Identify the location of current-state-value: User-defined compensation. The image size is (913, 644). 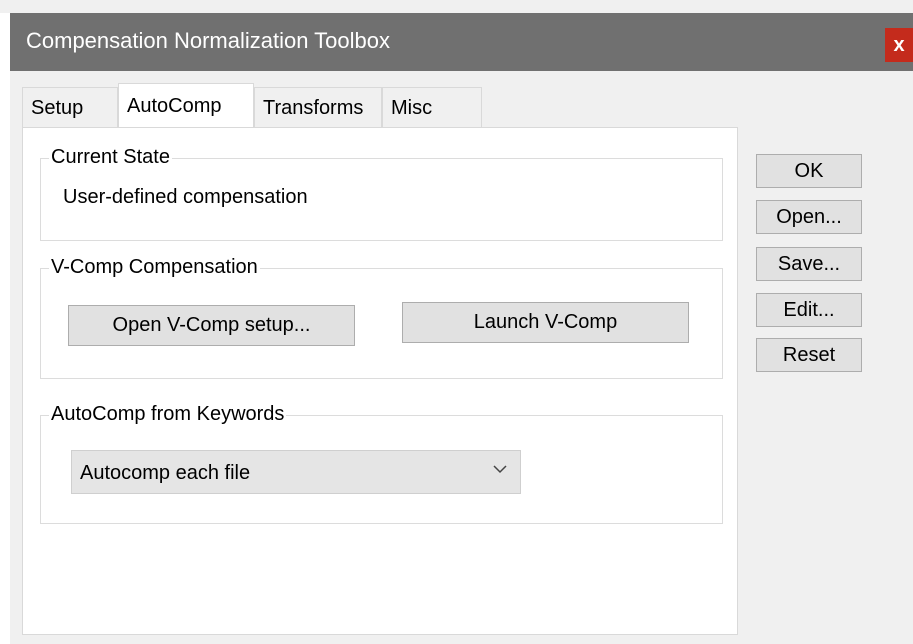
(185, 197).